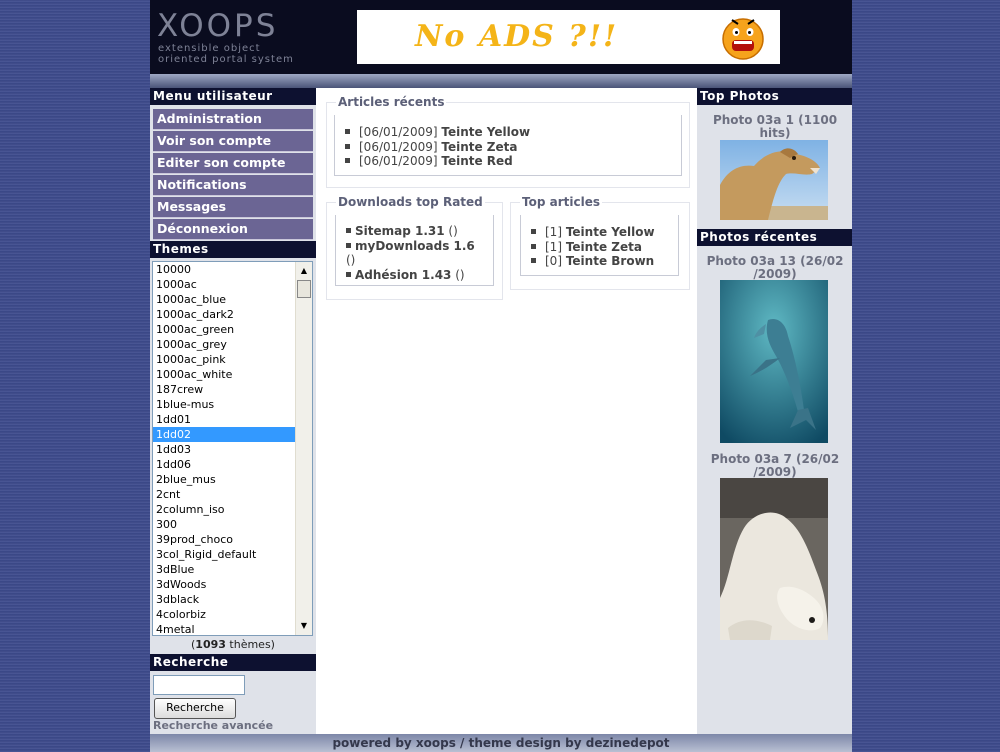 The image size is (1000, 752). I want to click on theme-option: 39prod_choco, so click(232, 539).